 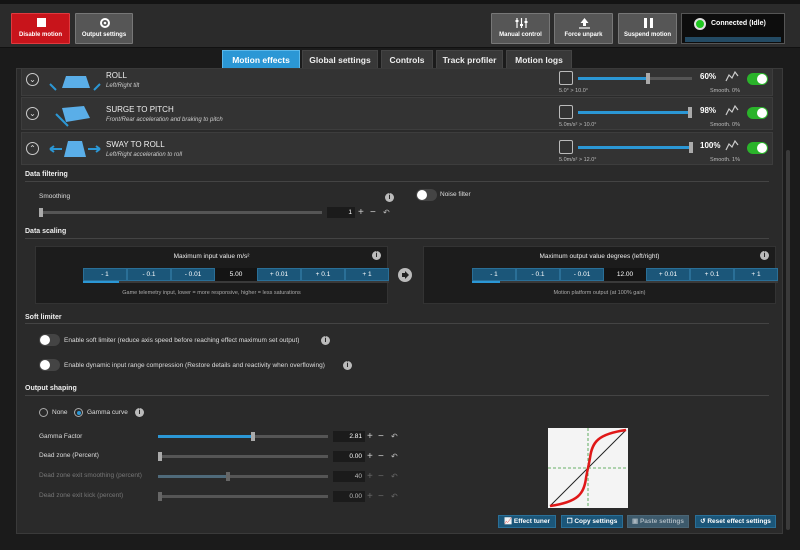 What do you see at coordinates (527, 521) in the screenshot?
I see `effect-tuner-button: 📈 Effect tuner` at bounding box center [527, 521].